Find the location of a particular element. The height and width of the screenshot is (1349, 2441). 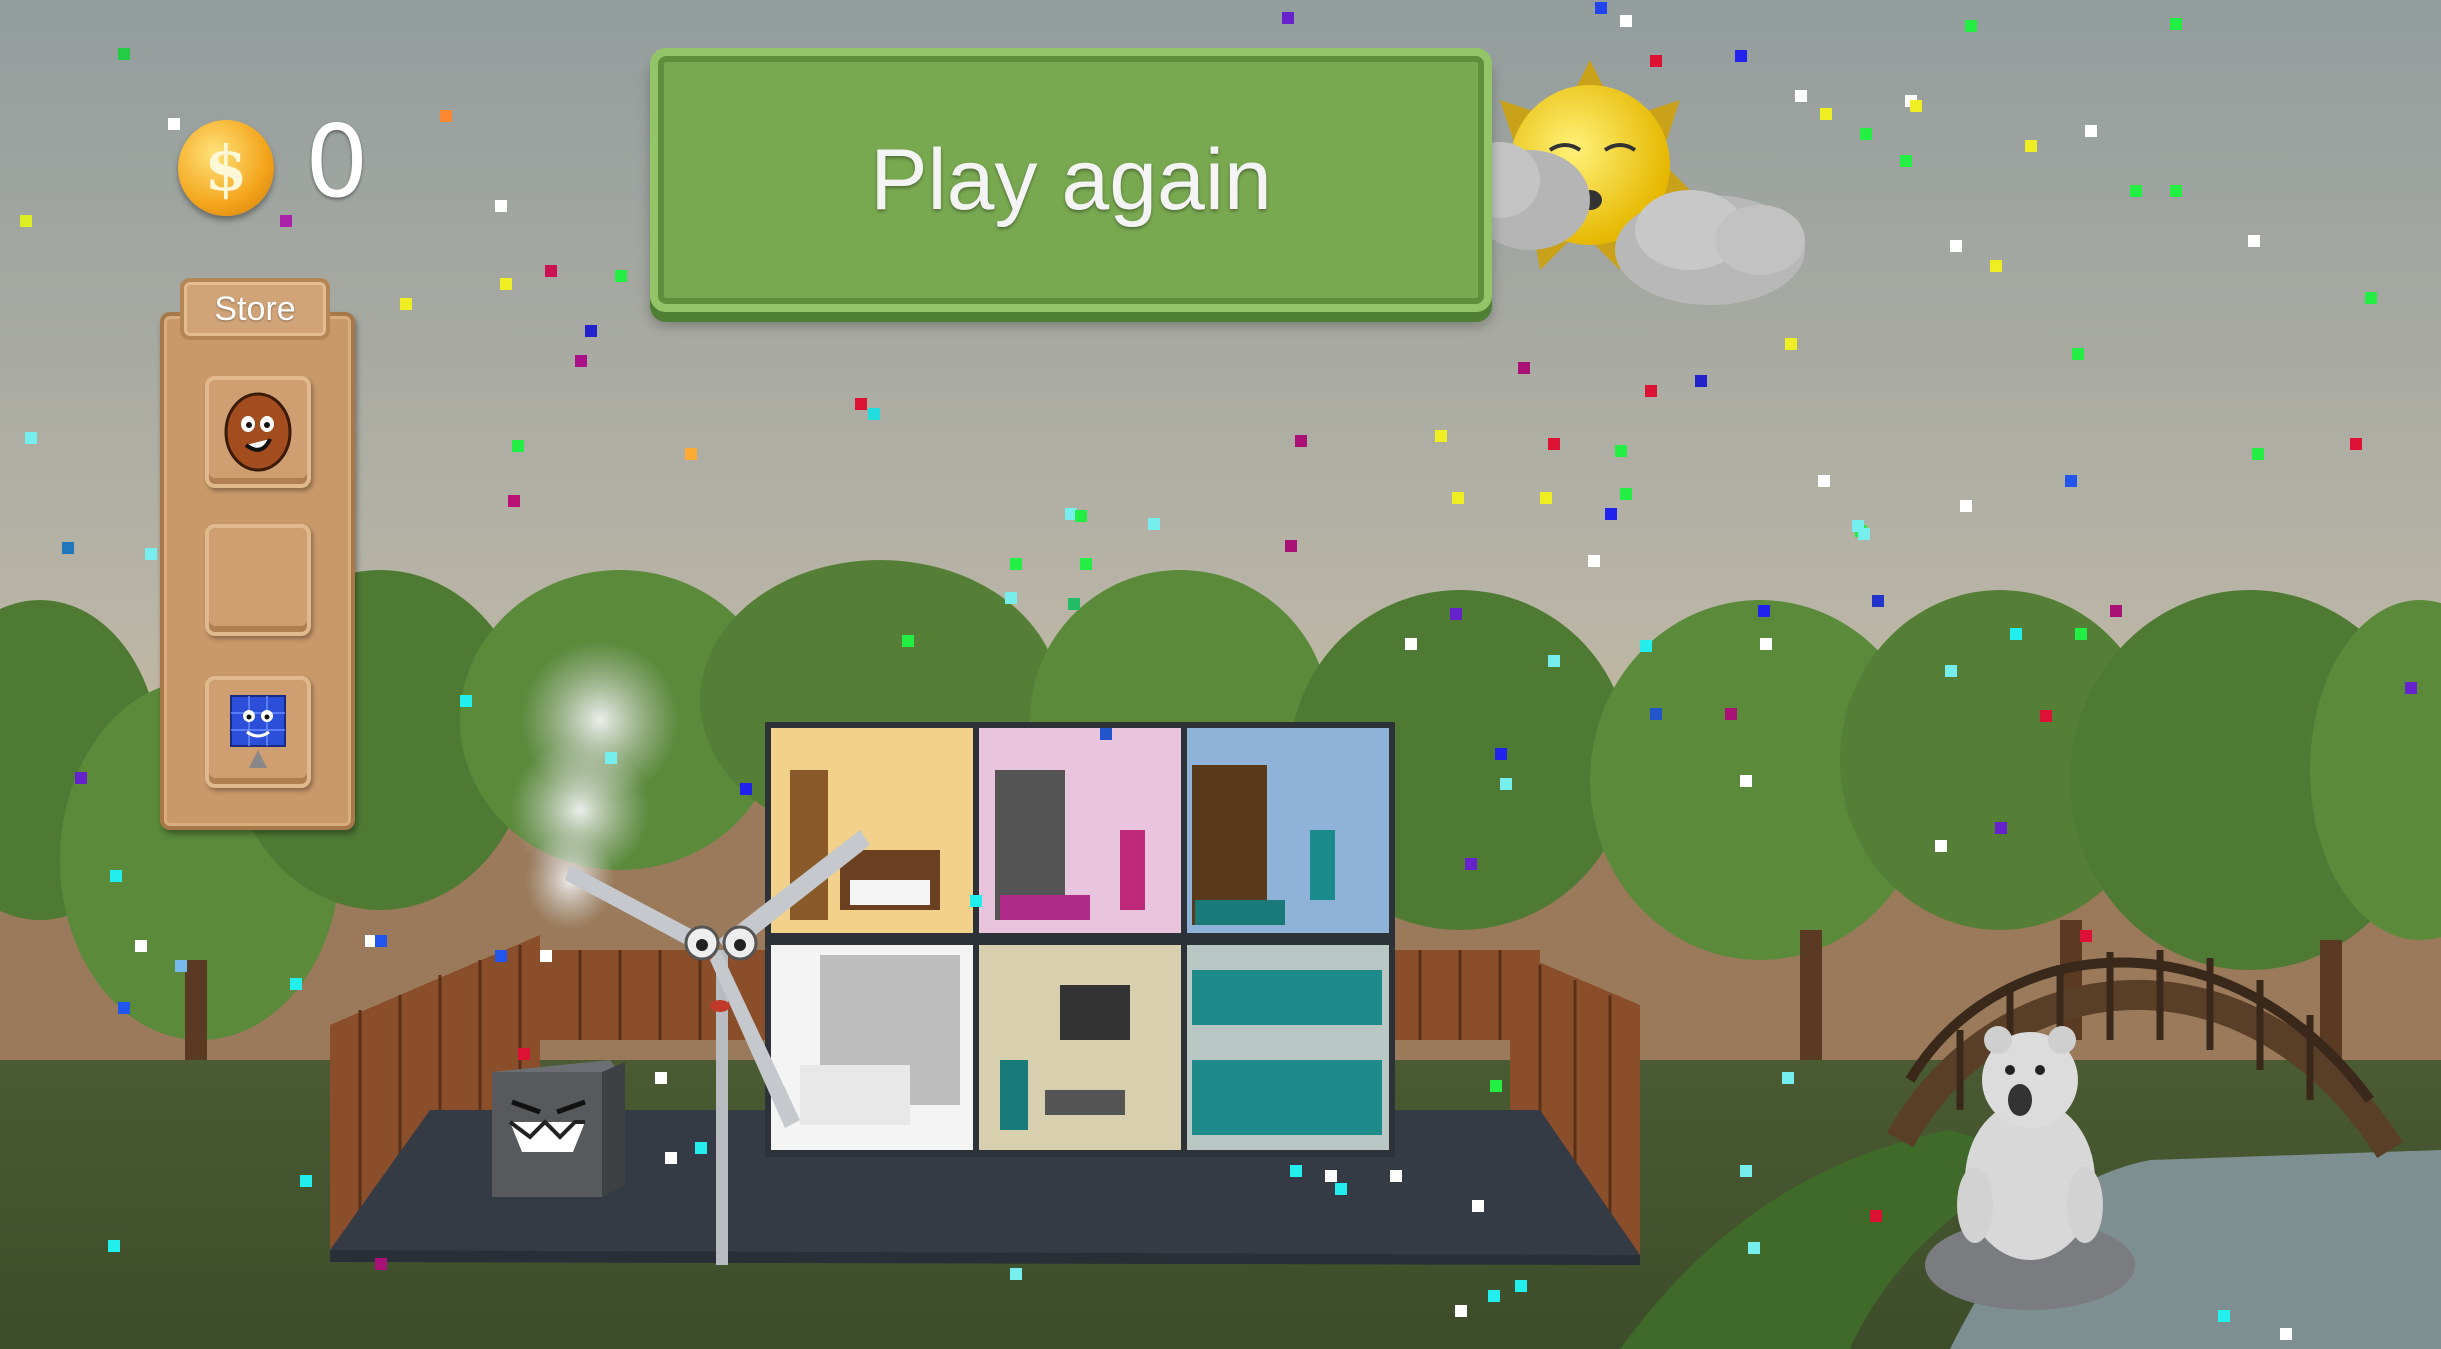

coal-furnace is located at coordinates (558, 1128).